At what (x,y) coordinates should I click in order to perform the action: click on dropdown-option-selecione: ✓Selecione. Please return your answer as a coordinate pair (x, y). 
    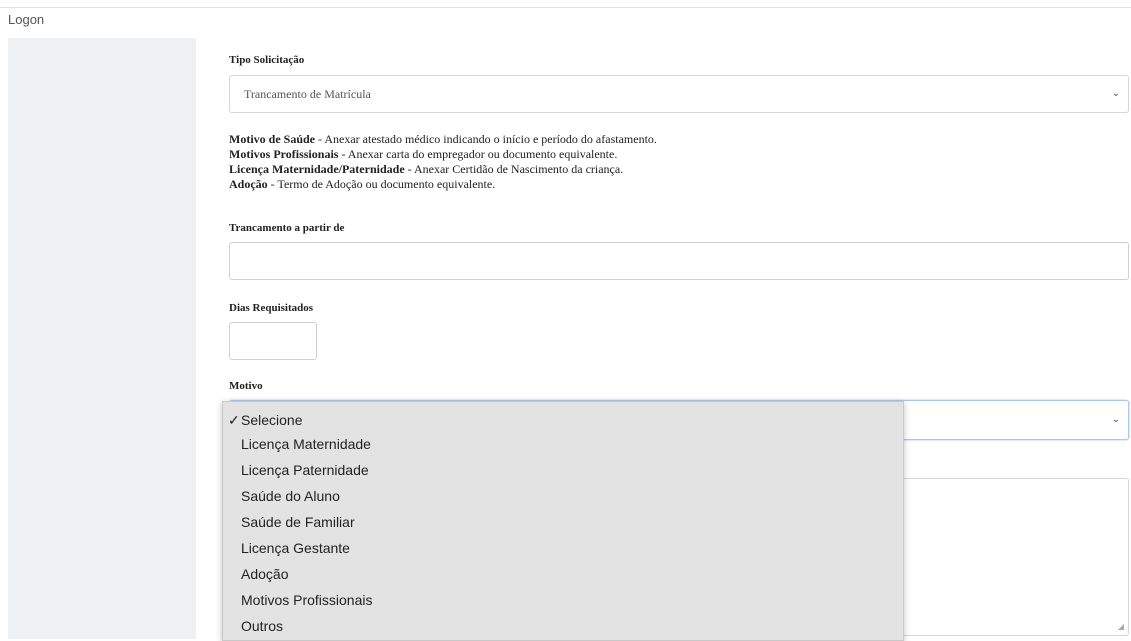
    Looking at the image, I should click on (265, 420).